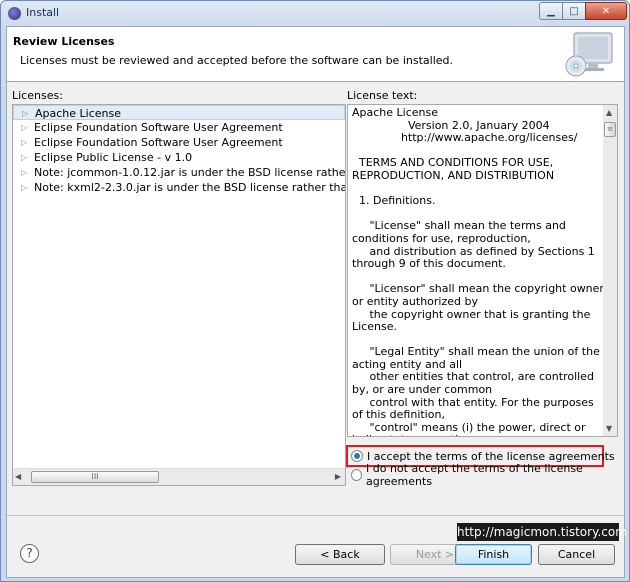  Describe the element at coordinates (576, 554) in the screenshot. I see `cancel-button: Cancel` at that location.